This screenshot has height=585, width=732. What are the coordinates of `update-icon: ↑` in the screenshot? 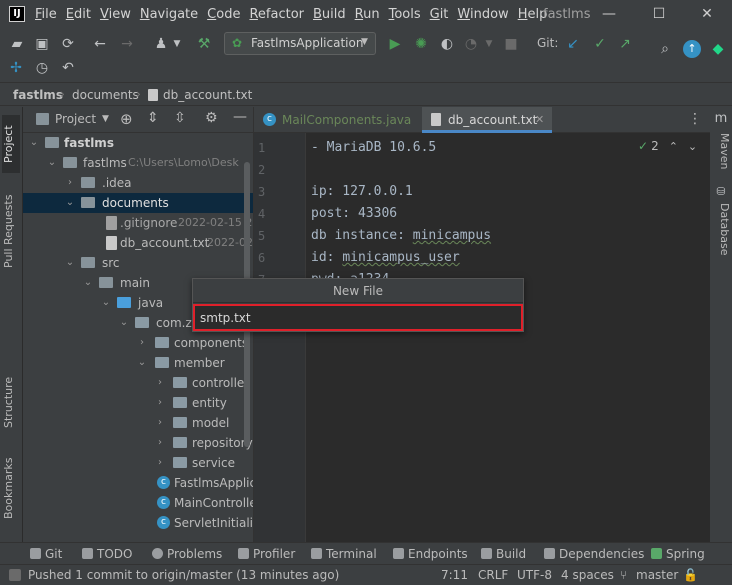 It's located at (692, 49).